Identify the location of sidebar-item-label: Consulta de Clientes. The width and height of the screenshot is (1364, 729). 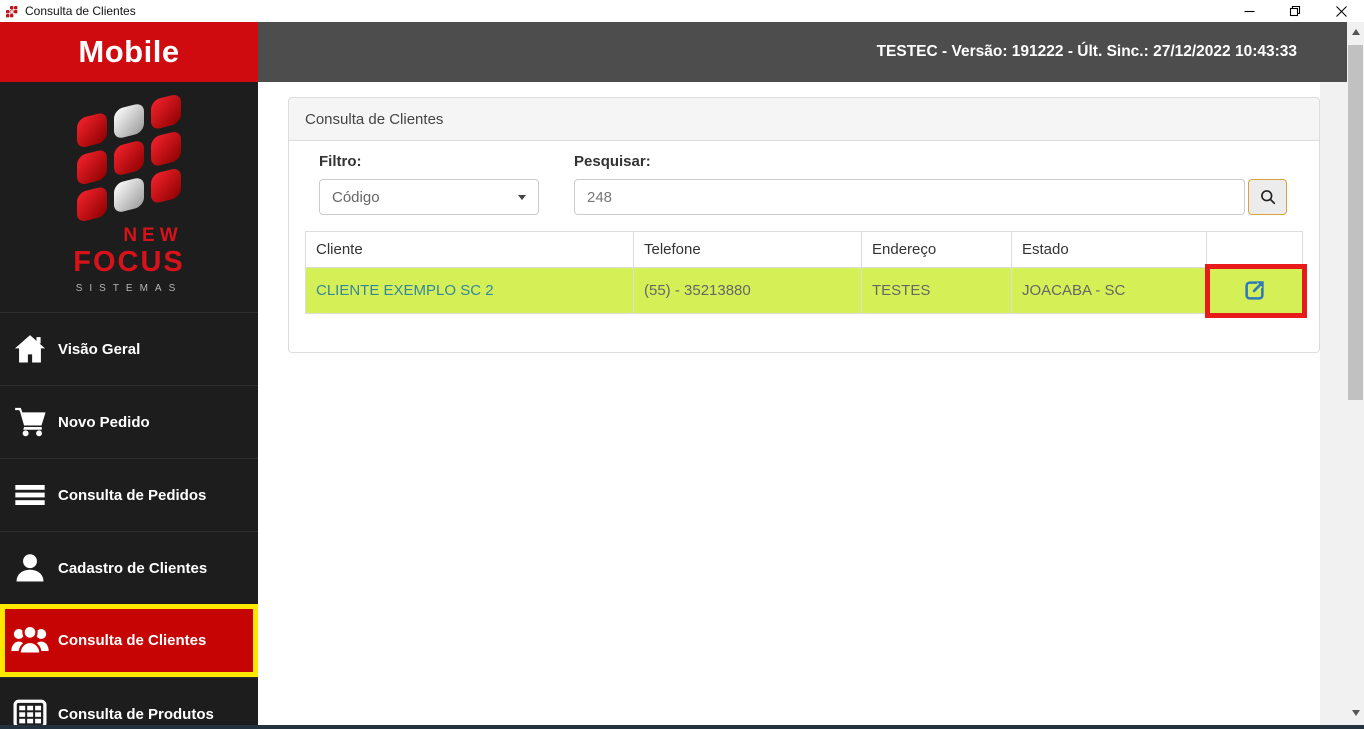
(132, 640).